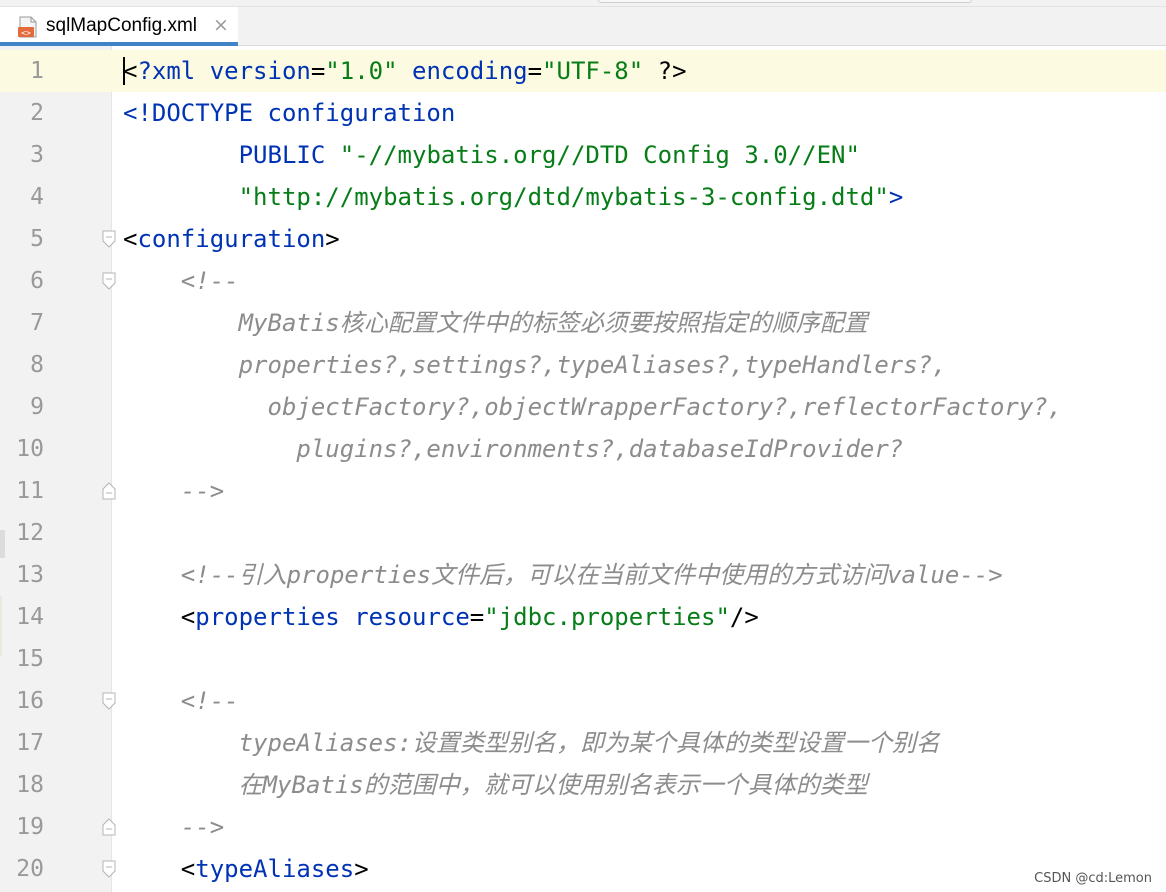 The width and height of the screenshot is (1166, 892). What do you see at coordinates (462, 71) in the screenshot?
I see `code-token: encoding` at bounding box center [462, 71].